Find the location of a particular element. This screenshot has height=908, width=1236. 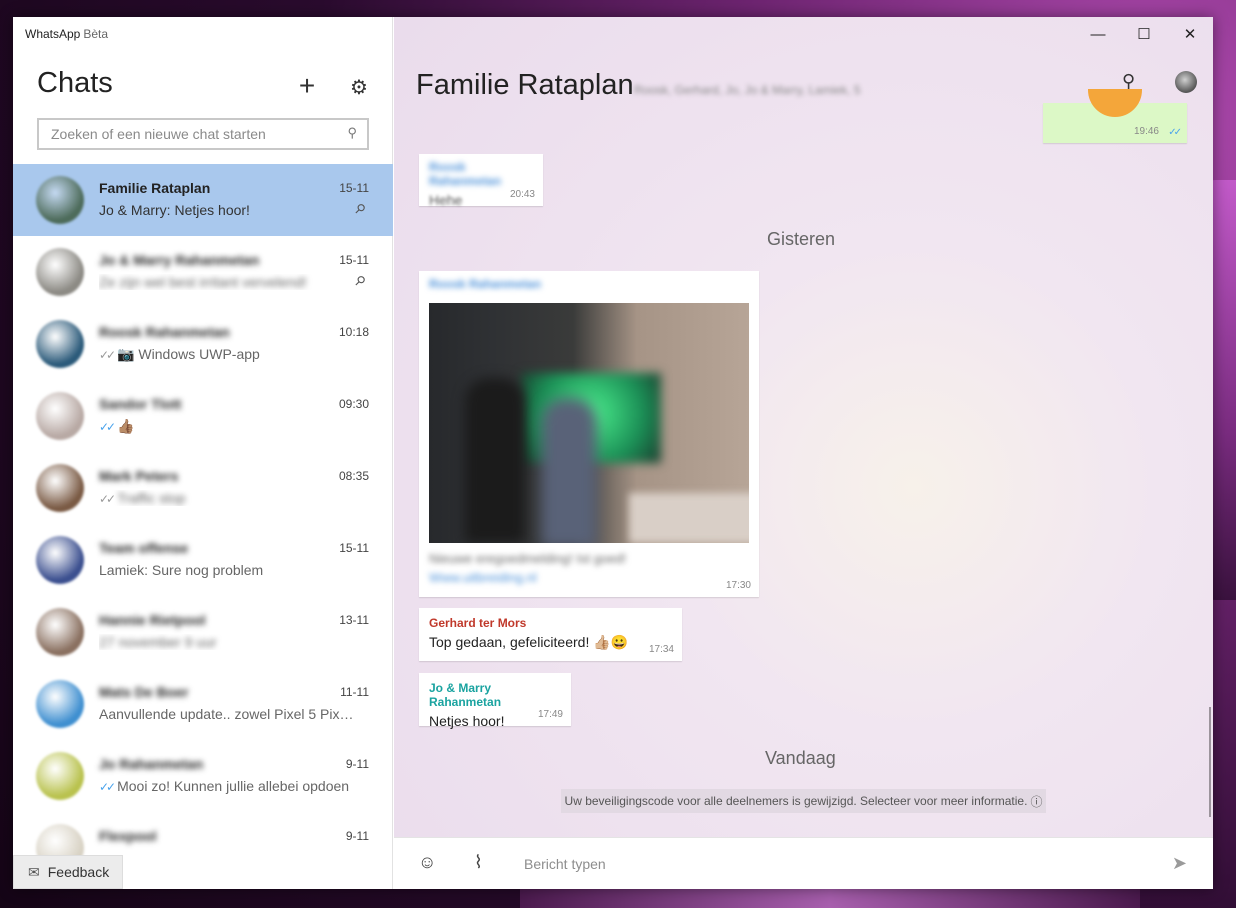

app-title: WhatsApp Bèta is located at coordinates (66, 34).